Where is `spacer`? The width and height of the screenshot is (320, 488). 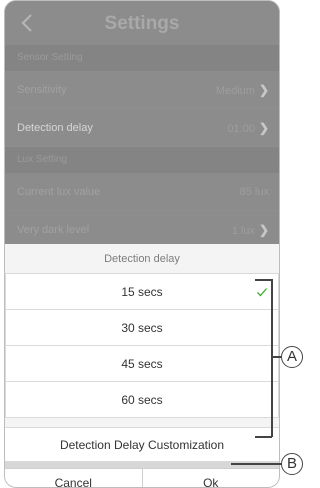
spacer is located at coordinates (142, 422).